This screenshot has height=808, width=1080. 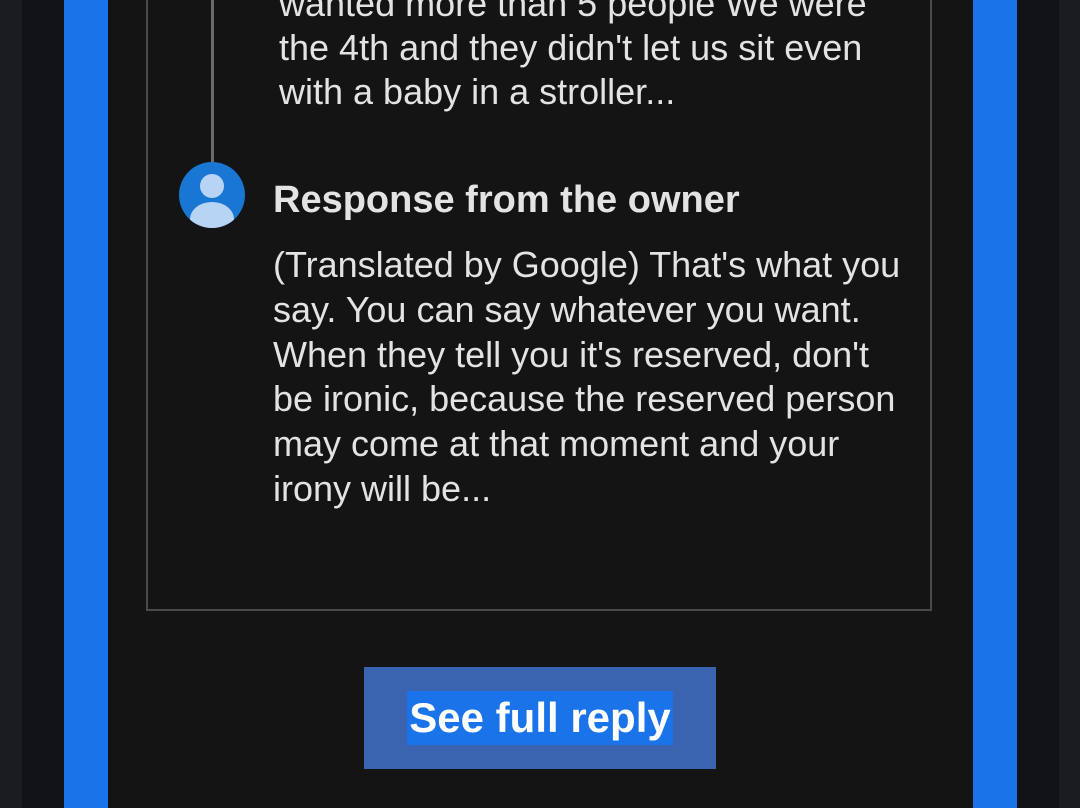 I want to click on avatar-body, so click(x=212, y=215).